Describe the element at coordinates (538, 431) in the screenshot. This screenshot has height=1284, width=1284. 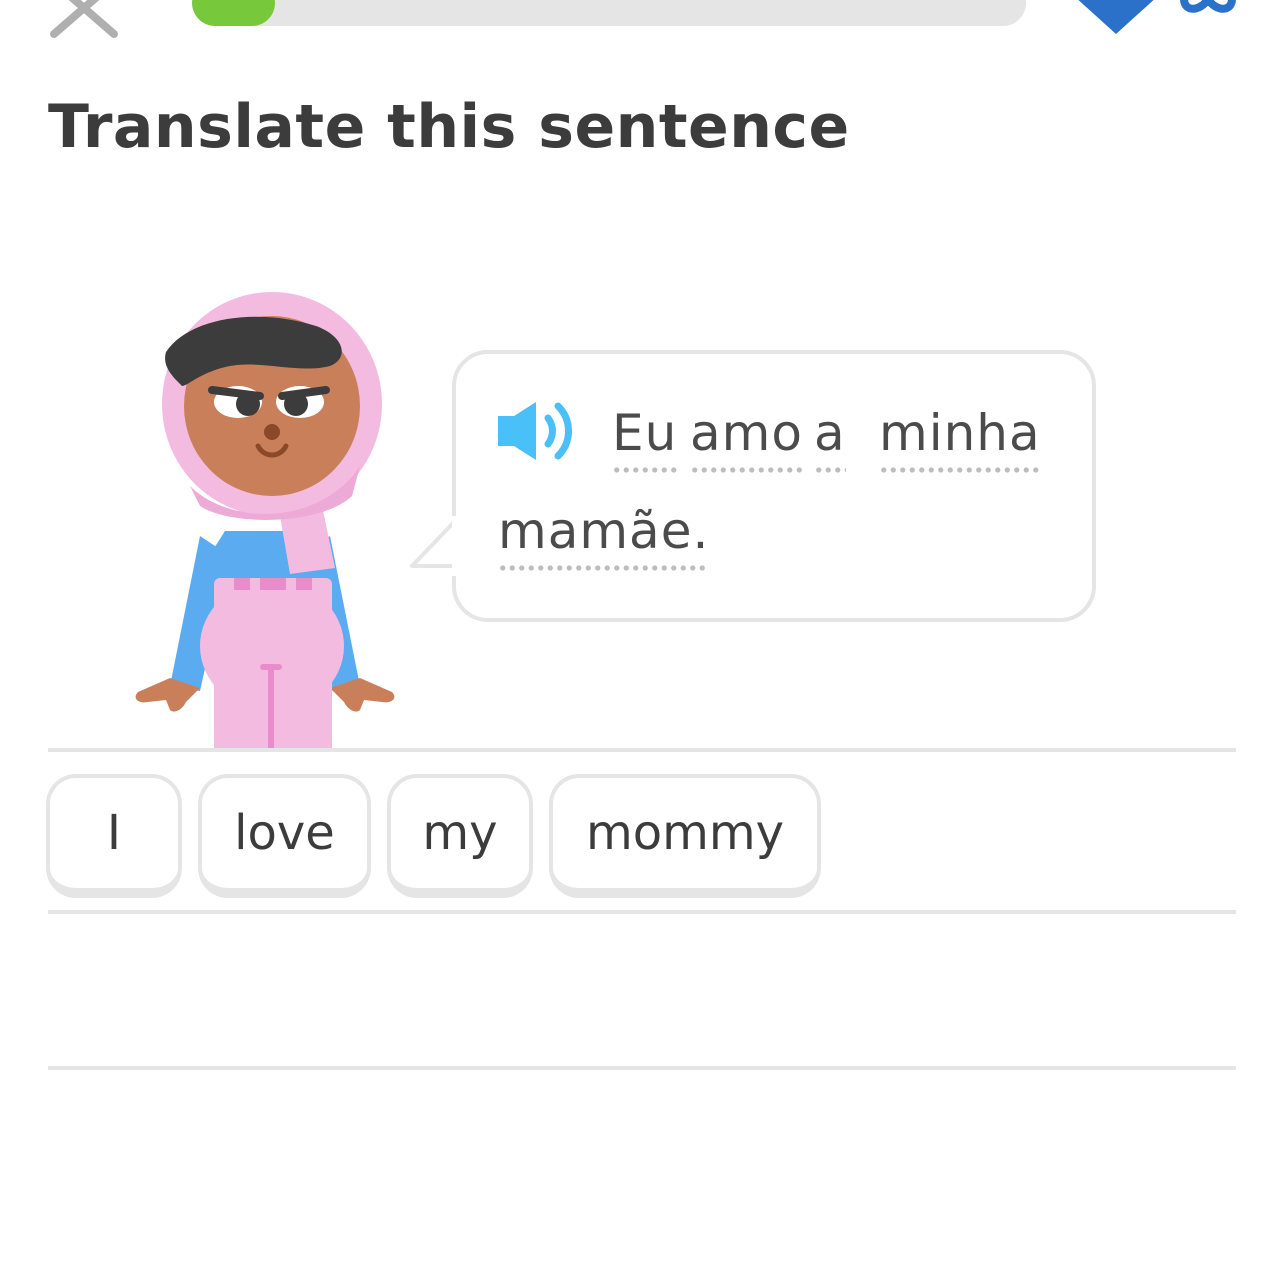
I see `speaker-icon` at that location.